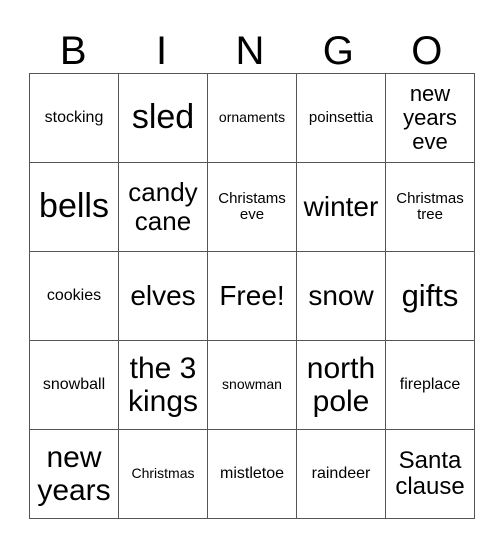 This screenshot has height=544, width=500. I want to click on bingo-cell: ornaments, so click(252, 118).